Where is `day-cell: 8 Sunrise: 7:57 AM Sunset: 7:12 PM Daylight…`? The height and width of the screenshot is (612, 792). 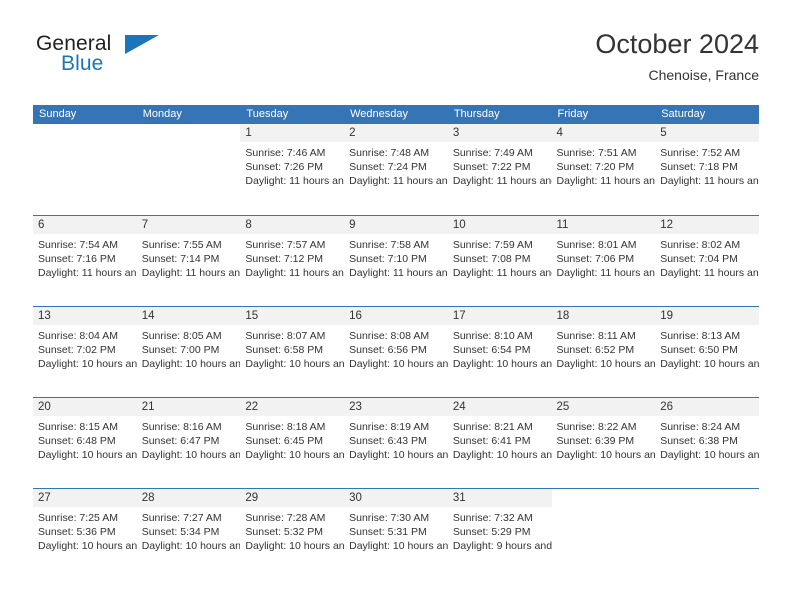 day-cell: 8 Sunrise: 7:57 AM Sunset: 7:12 PM Daylight… is located at coordinates (292, 260).